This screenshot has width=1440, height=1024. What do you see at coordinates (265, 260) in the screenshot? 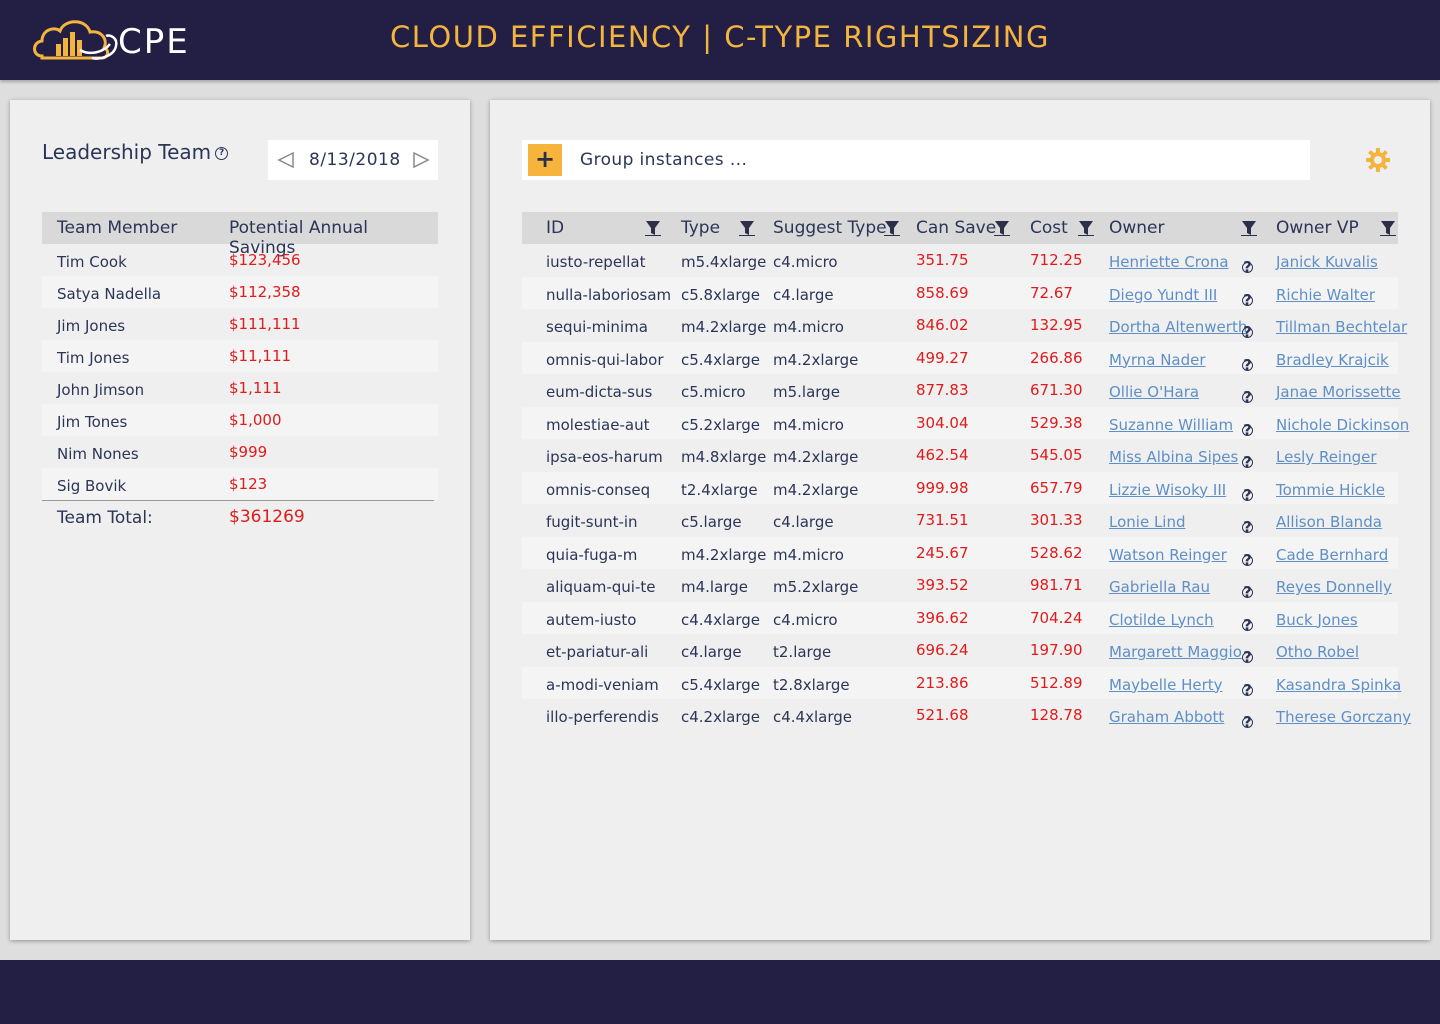
I see `member-savings: $123,456` at bounding box center [265, 260].